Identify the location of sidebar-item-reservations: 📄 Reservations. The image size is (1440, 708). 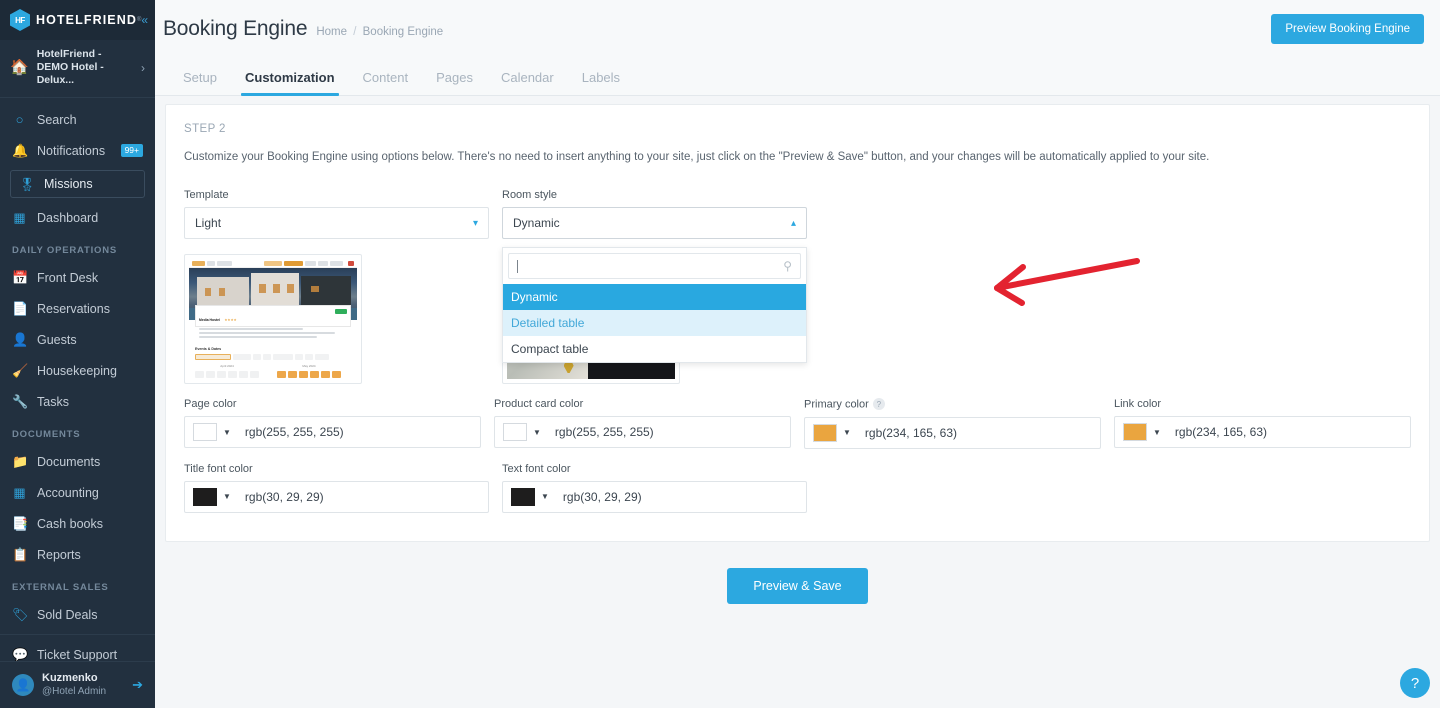
(77, 308).